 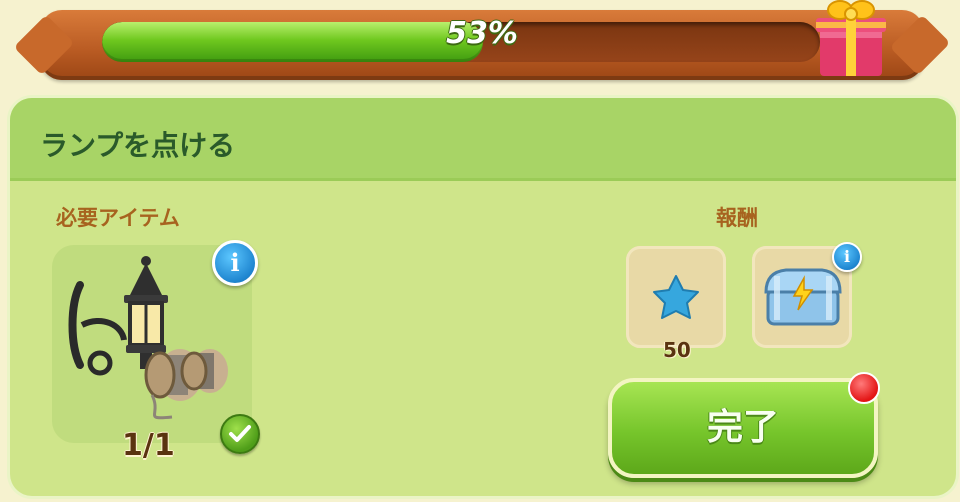 I want to click on progress-percent: 53%, so click(x=482, y=33).